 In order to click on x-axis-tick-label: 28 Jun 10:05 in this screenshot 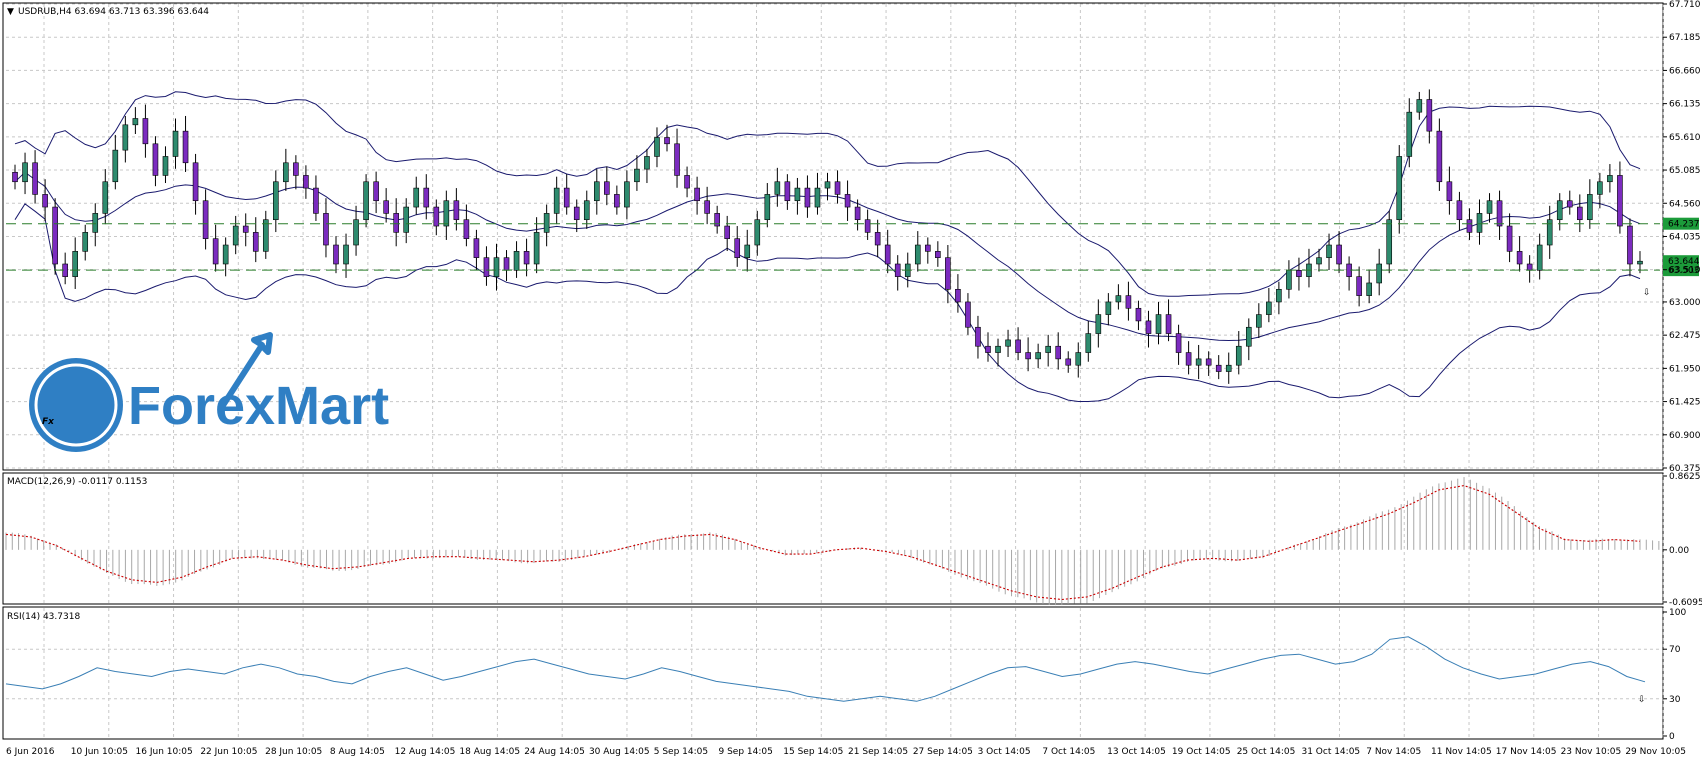, I will do `click(293, 752)`.